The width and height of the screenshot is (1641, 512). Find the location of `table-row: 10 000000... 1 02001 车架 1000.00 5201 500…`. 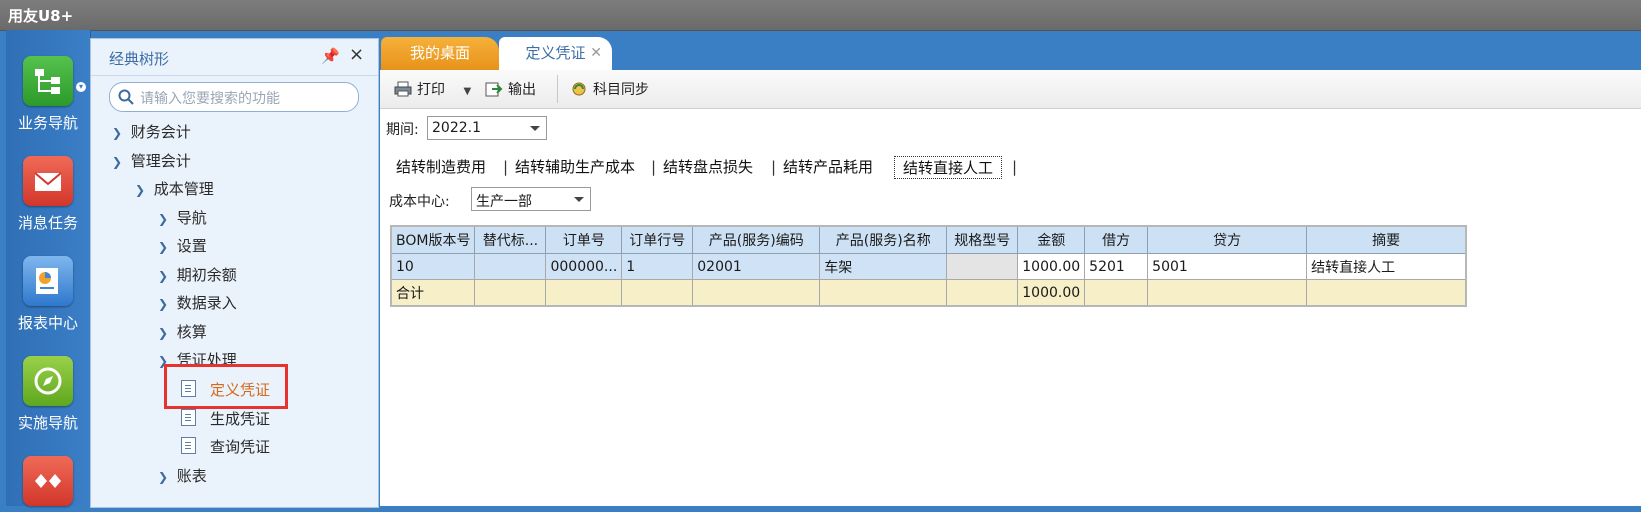

table-row: 10 000000... 1 02001 车架 1000.00 5201 500… is located at coordinates (928, 266).